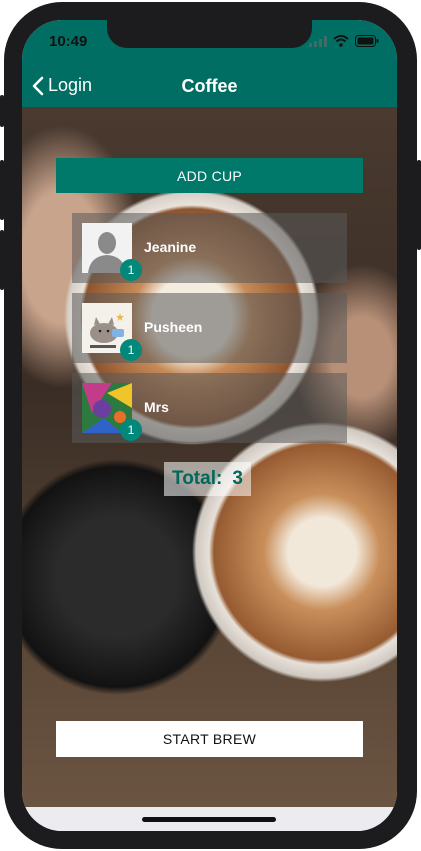 The height and width of the screenshot is (851, 421). I want to click on wifi-icon, so click(341, 41).